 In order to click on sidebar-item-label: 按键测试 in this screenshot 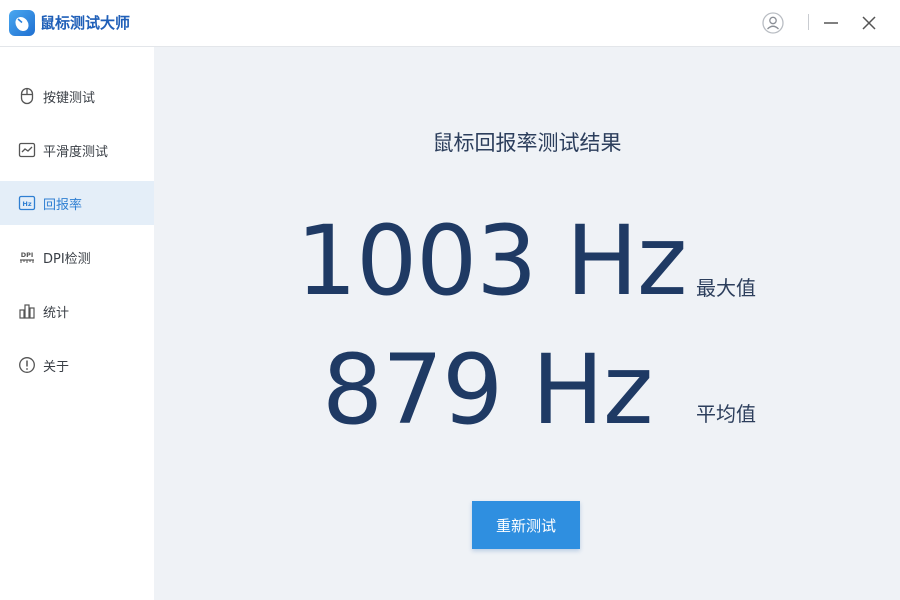, I will do `click(69, 98)`.